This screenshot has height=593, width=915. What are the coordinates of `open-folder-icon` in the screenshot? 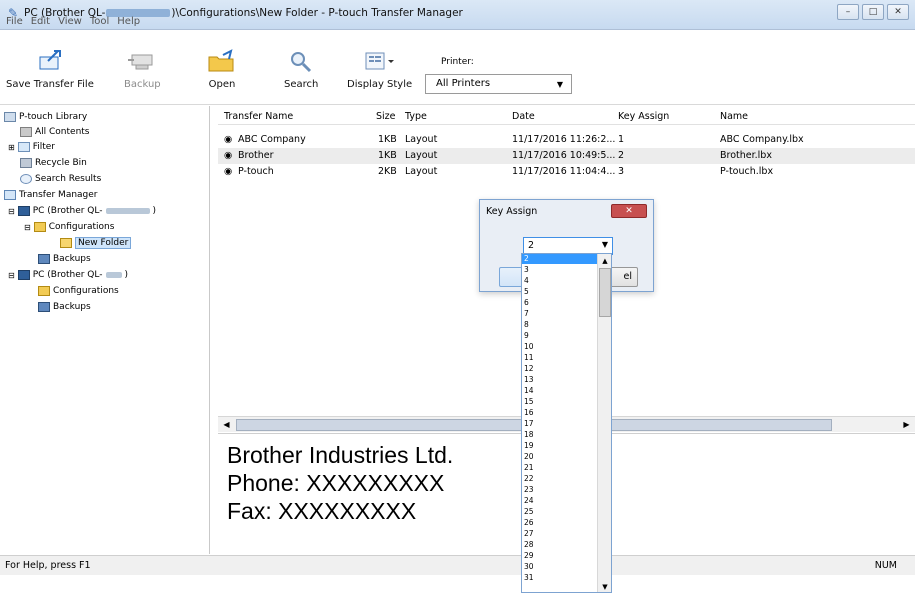 It's located at (221, 60).